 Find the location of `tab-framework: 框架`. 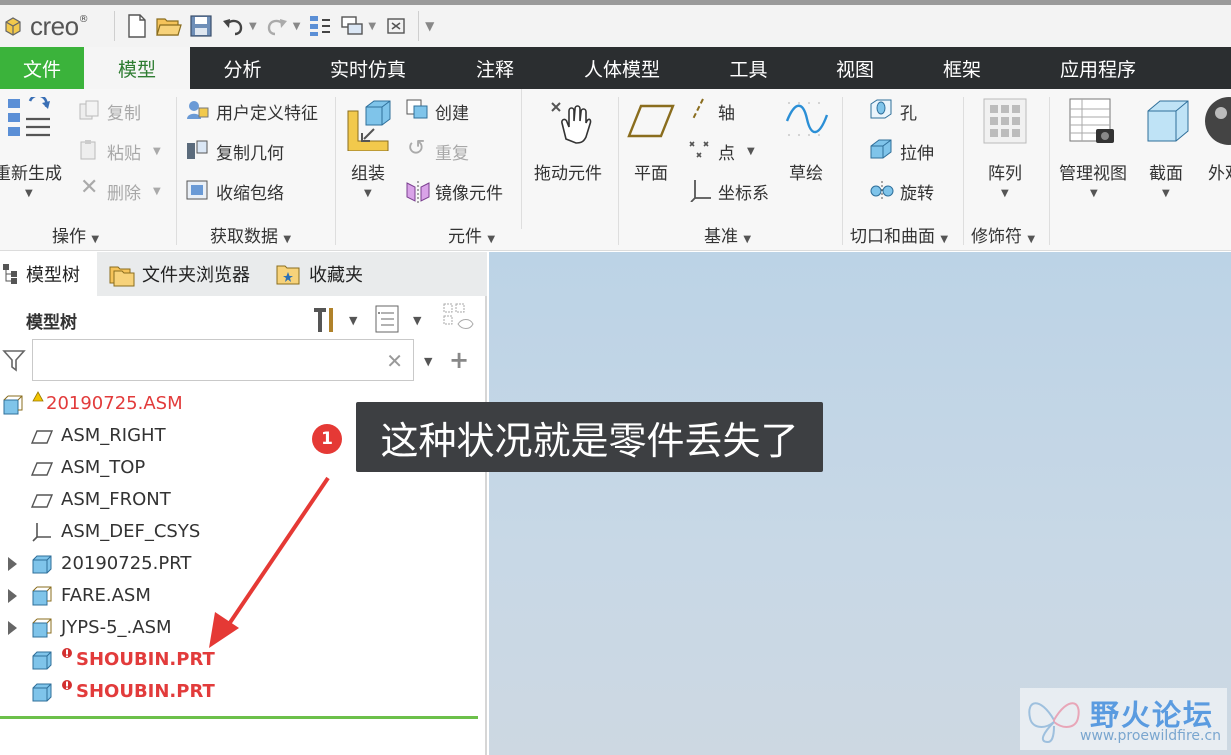

tab-framework: 框架 is located at coordinates (962, 68).